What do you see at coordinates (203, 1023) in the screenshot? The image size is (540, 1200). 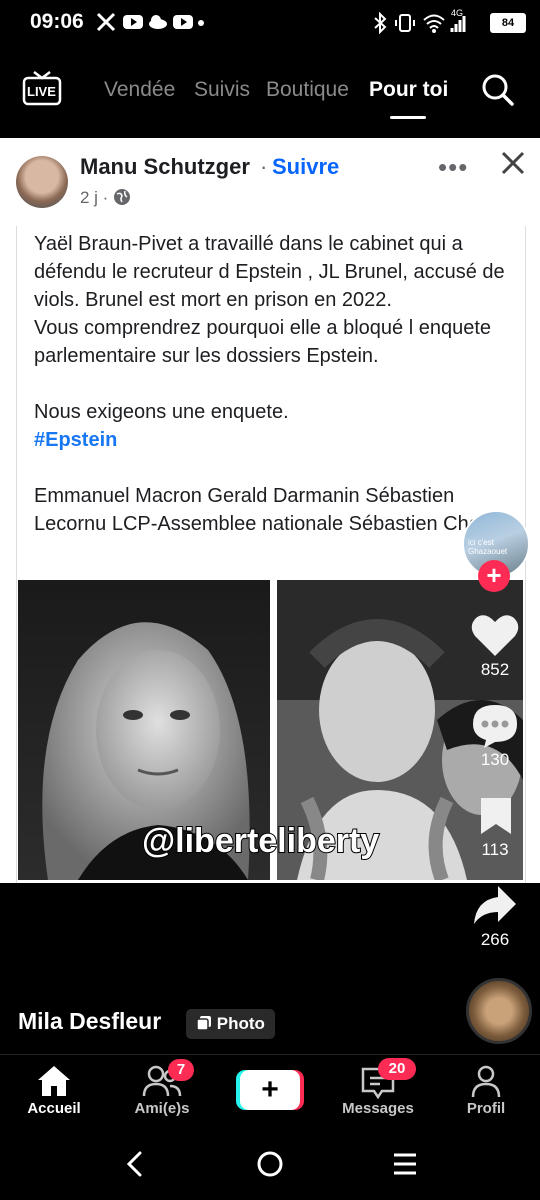 I see `photo-stack-icon` at bounding box center [203, 1023].